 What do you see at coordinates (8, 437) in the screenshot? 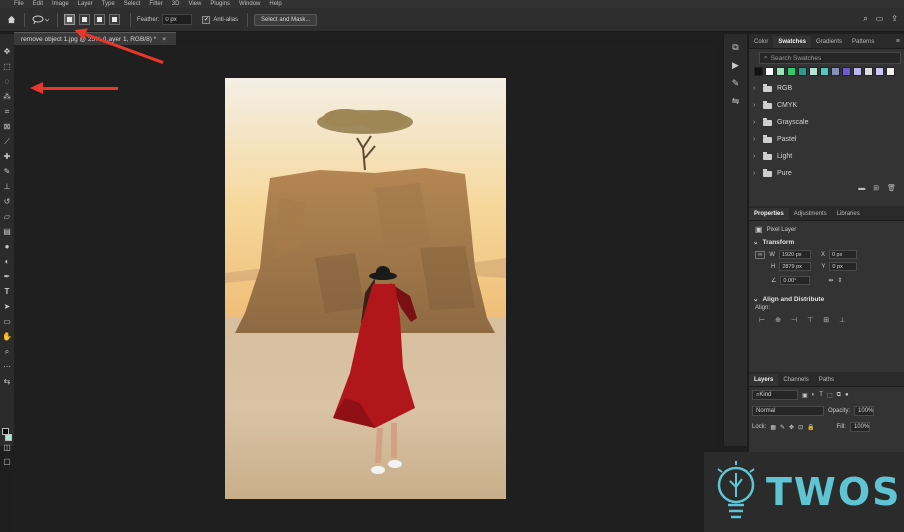
I see `background-color-swatch` at bounding box center [8, 437].